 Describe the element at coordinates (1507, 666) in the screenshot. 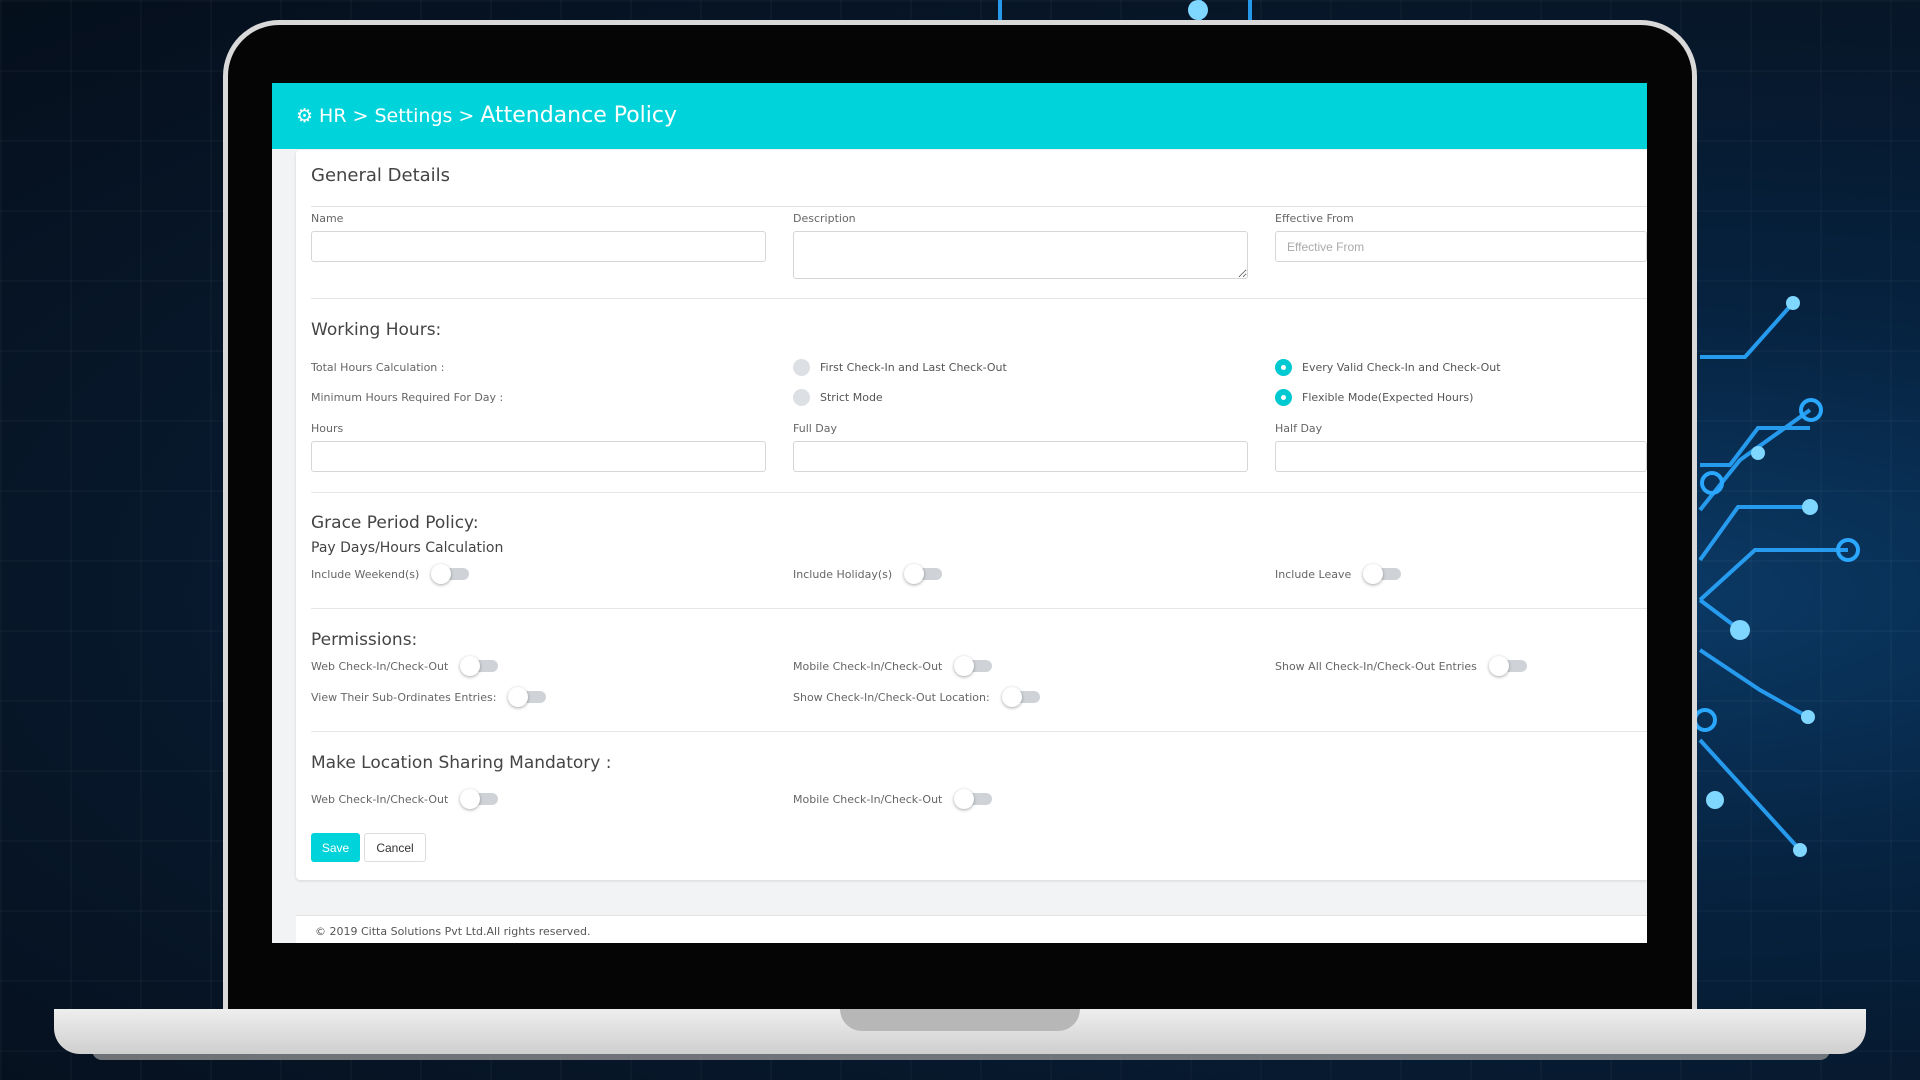

I see `show-all-entries-toggle` at that location.